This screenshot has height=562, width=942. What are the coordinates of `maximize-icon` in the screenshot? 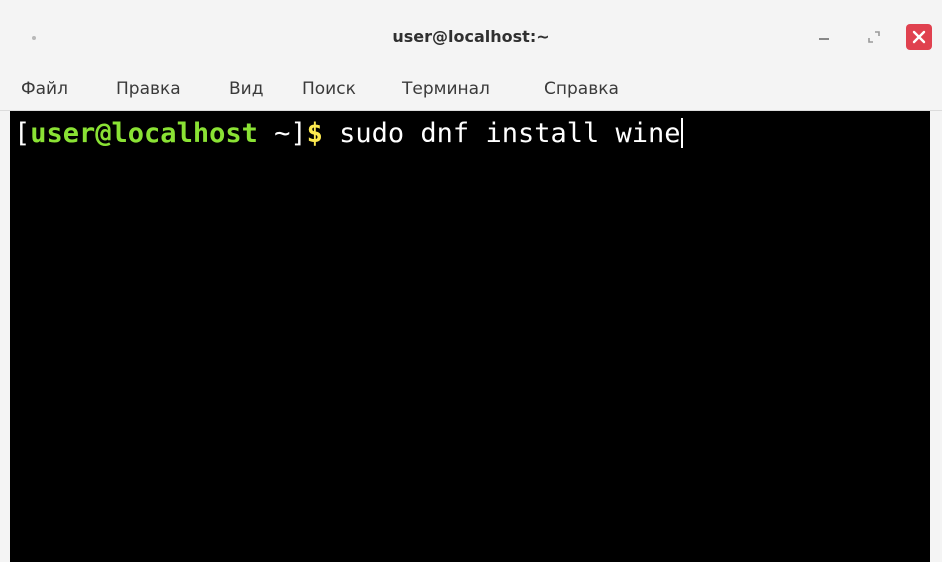 It's located at (874, 37).